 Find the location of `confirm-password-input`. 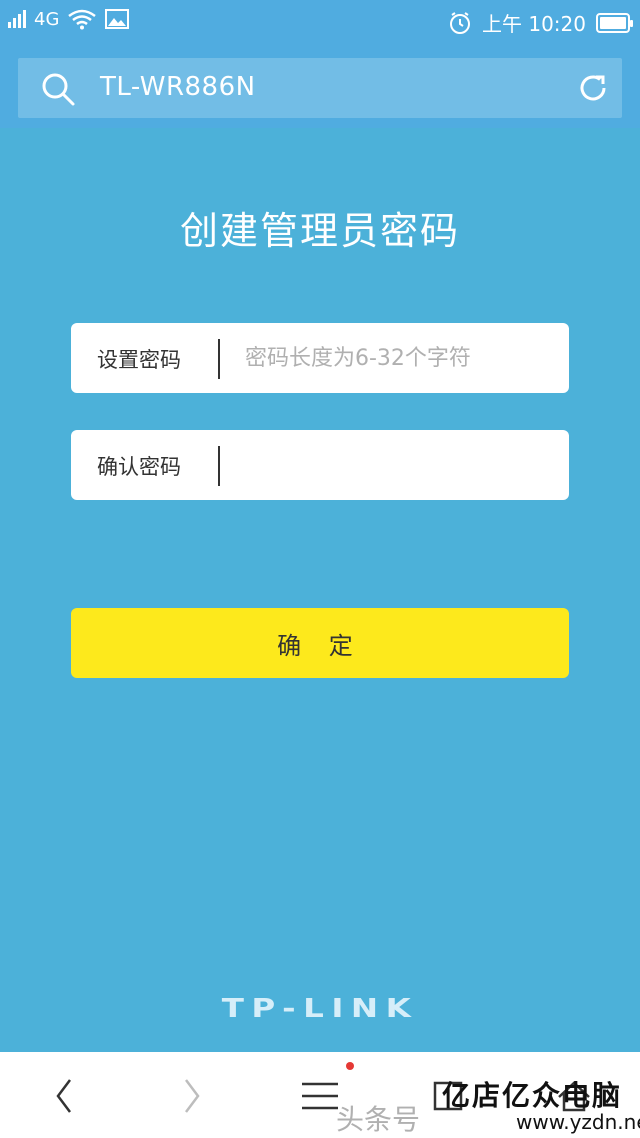

confirm-password-input is located at coordinates (388, 465).